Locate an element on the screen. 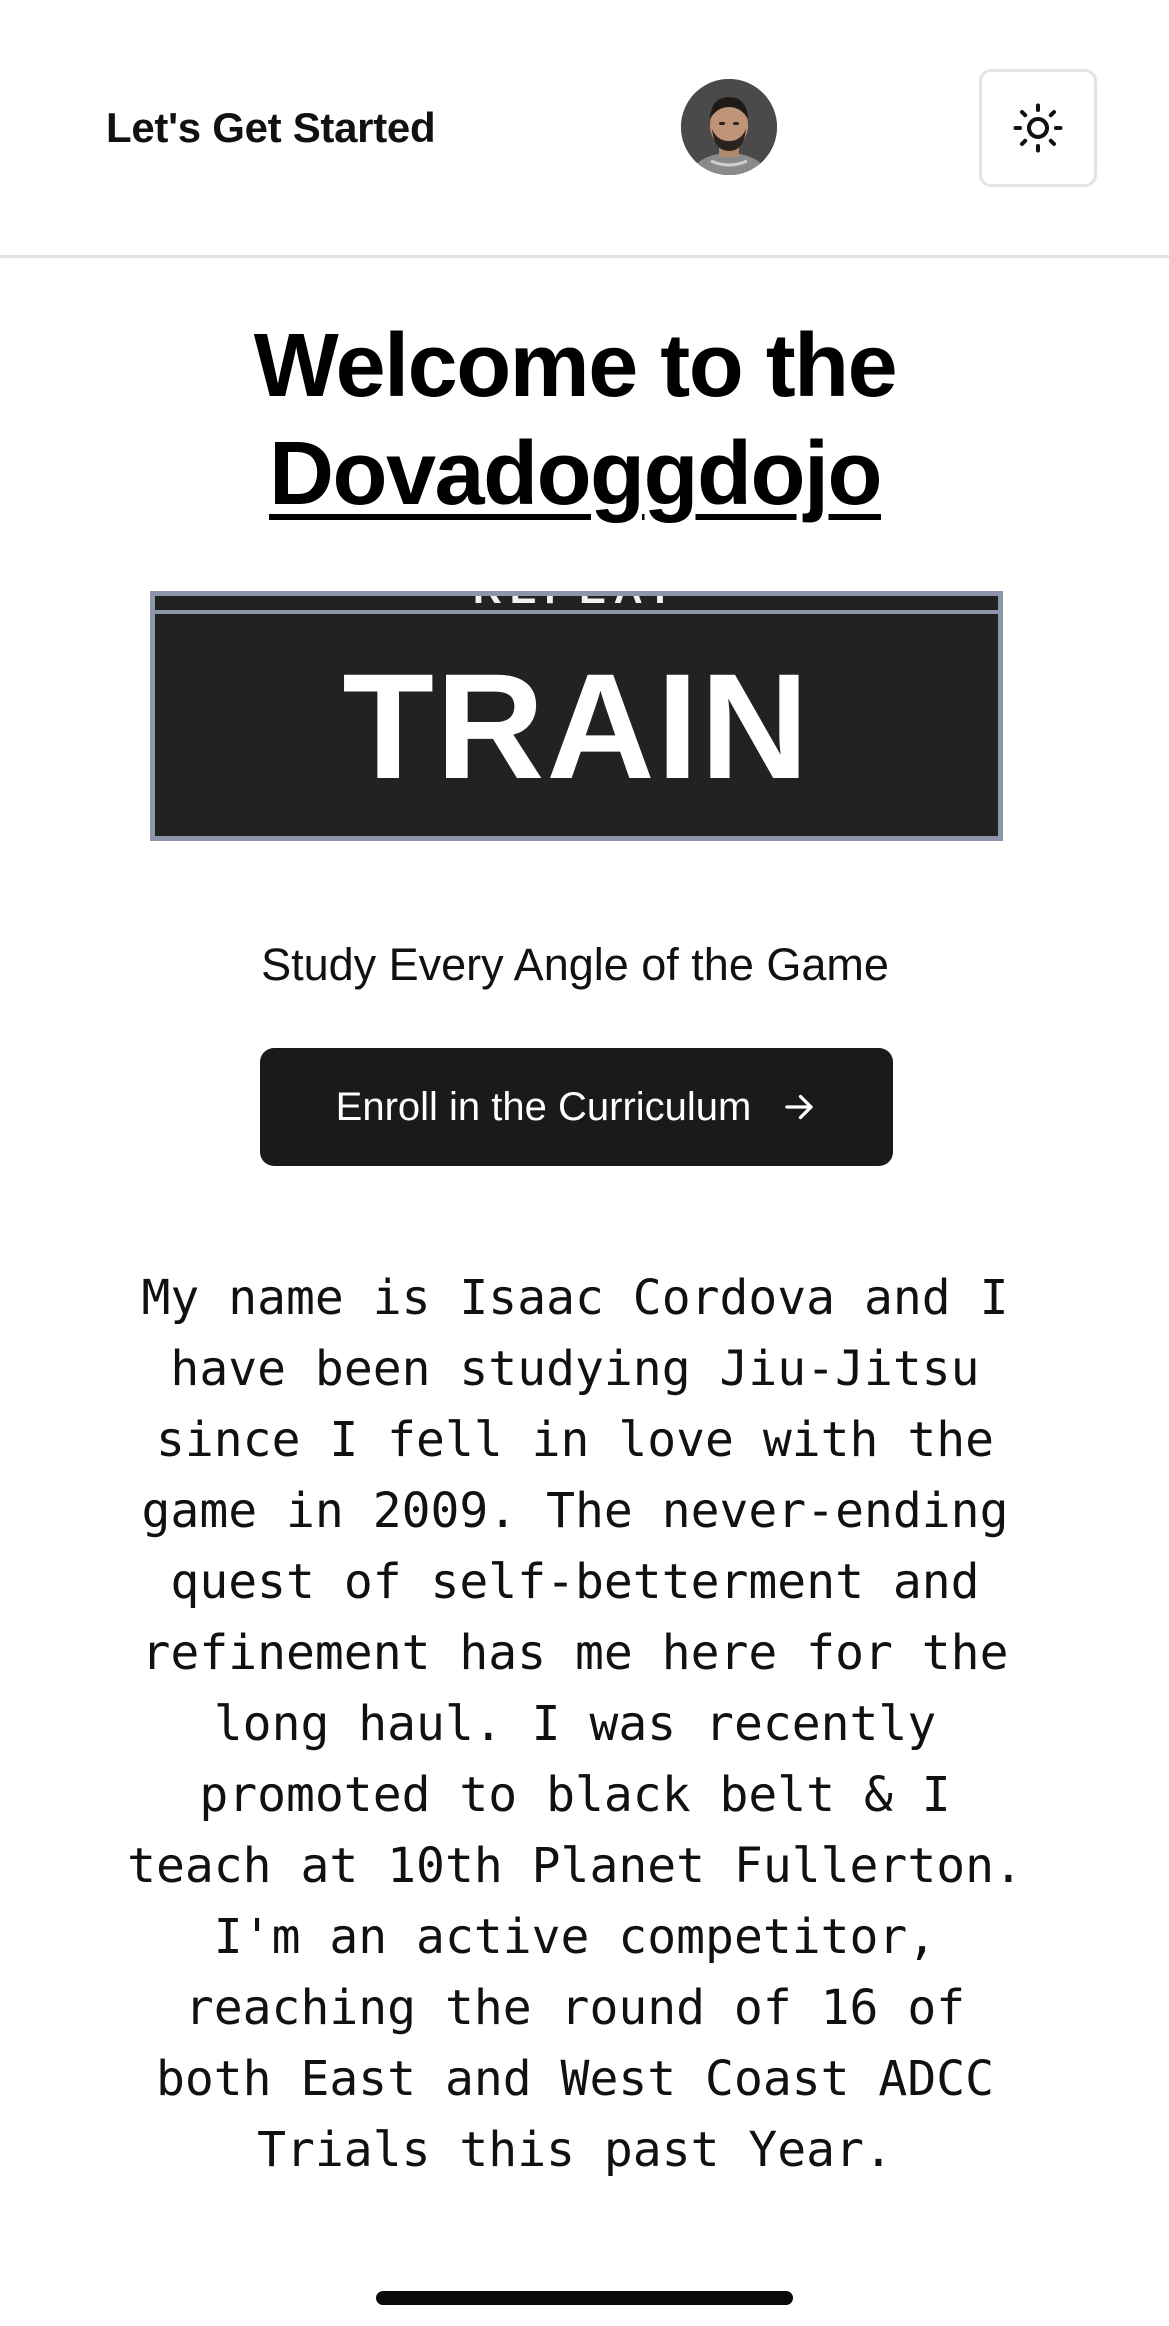 Image resolution: width=1169 pixels, height=2326 pixels. avatar-portrait is located at coordinates (729, 127).